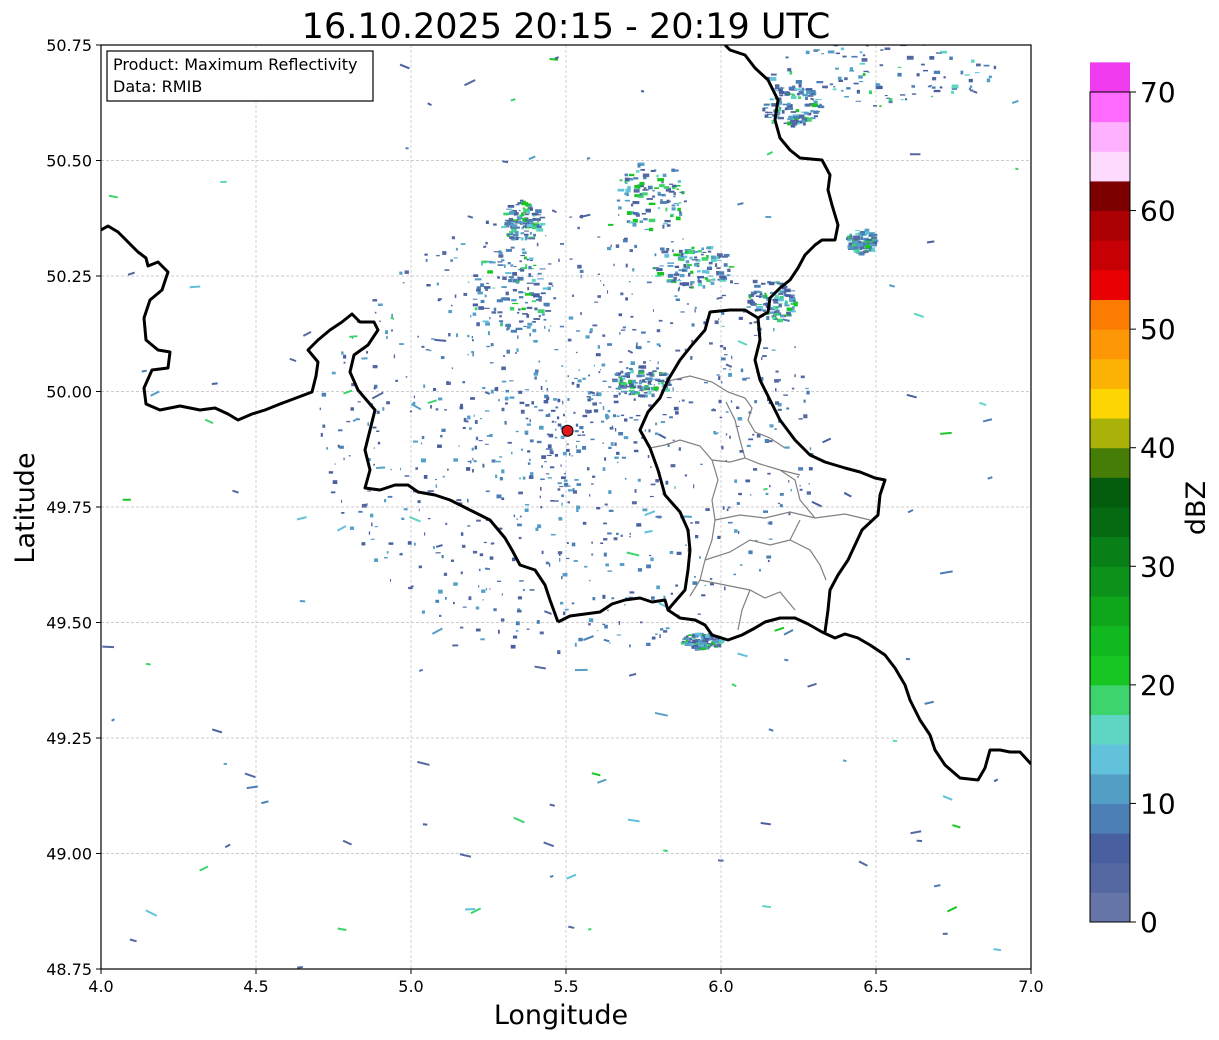 The width and height of the screenshot is (1219, 1040). Describe the element at coordinates (69, 623) in the screenshot. I see `y-tick-label: 49.50` at that location.